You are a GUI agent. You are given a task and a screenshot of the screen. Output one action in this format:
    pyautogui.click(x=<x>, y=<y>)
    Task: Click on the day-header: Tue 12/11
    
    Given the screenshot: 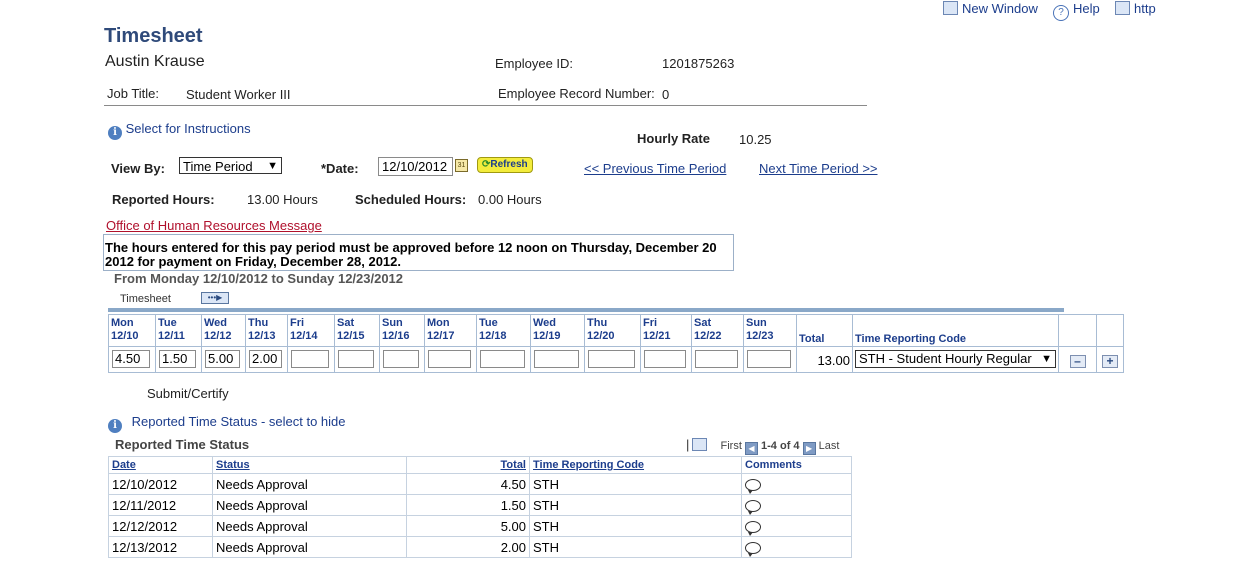 What is the action you would take?
    pyautogui.click(x=171, y=329)
    